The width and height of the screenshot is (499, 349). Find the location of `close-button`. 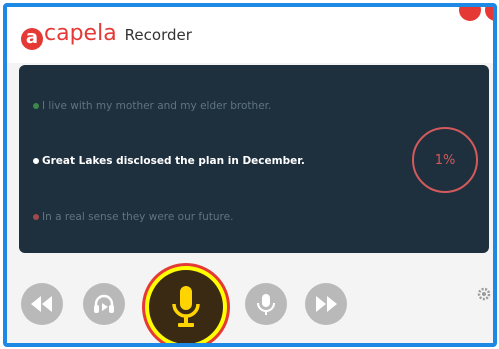

close-button is located at coordinates (489, 14).